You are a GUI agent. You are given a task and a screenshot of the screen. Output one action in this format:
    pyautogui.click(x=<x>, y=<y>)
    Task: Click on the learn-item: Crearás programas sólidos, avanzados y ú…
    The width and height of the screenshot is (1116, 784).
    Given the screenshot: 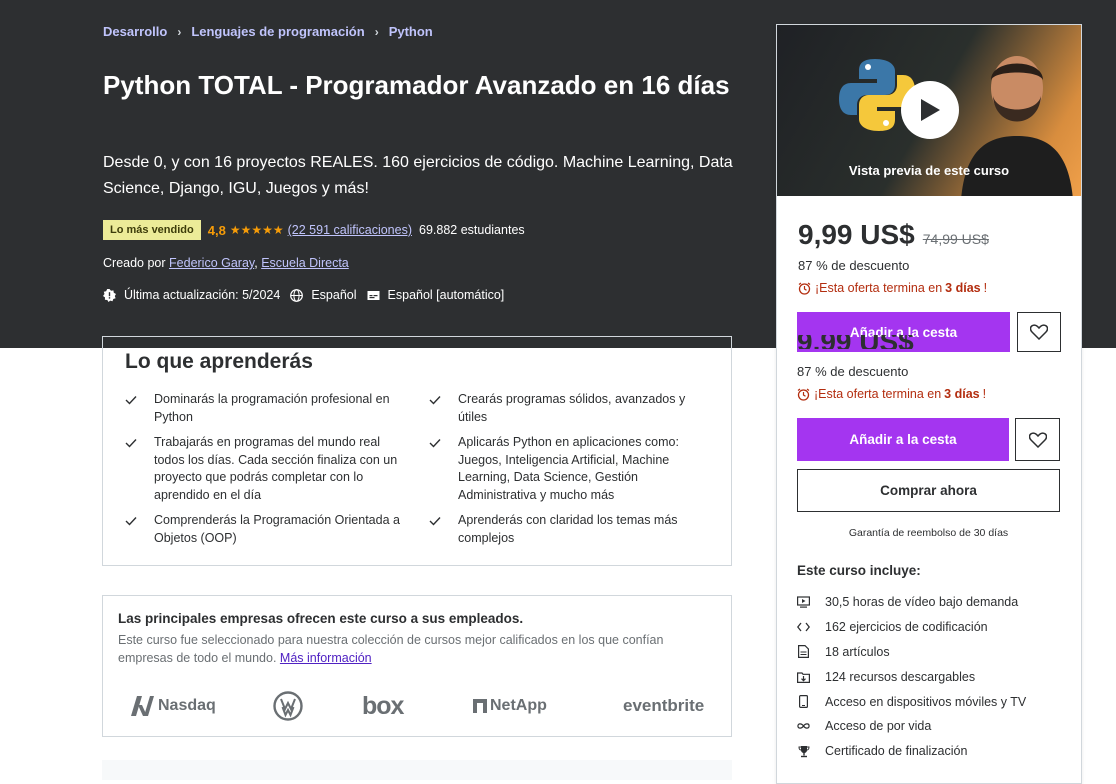 What is the action you would take?
    pyautogui.click(x=564, y=408)
    